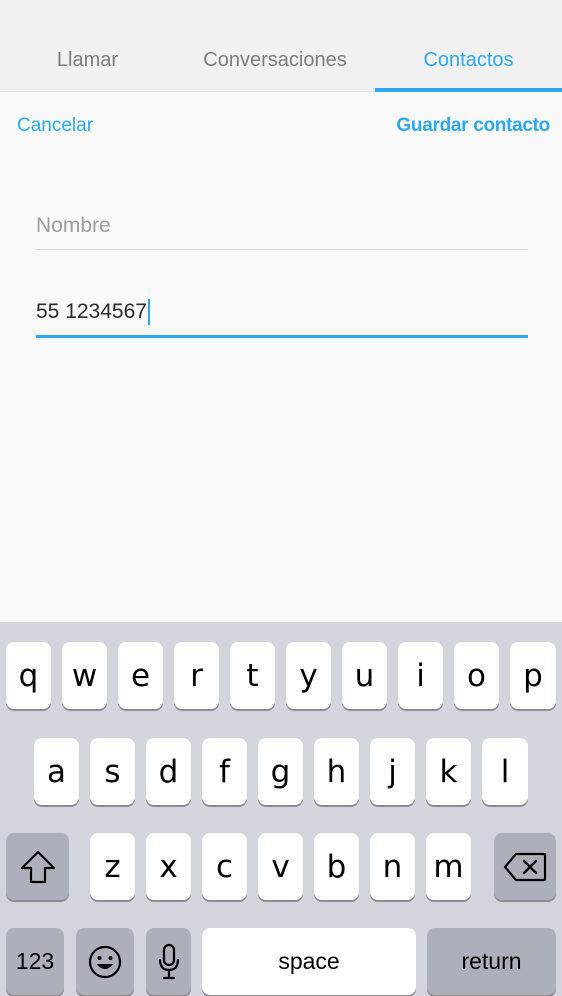 This screenshot has height=996, width=562. I want to click on key-c: c, so click(224, 866).